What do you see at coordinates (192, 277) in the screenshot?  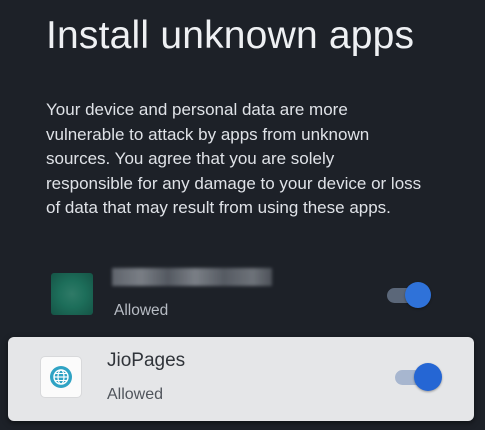 I see `obscured-app-name` at bounding box center [192, 277].